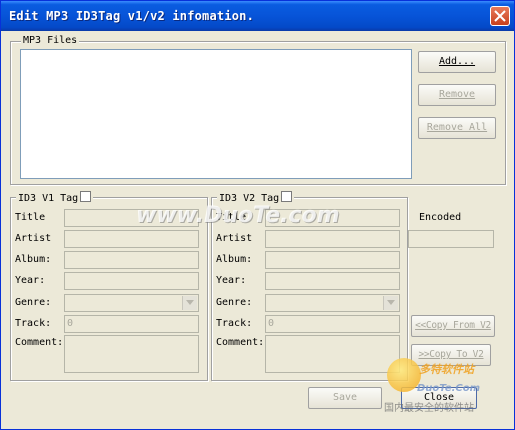 This screenshot has width=515, height=430. What do you see at coordinates (131, 324) in the screenshot?
I see `v1-track-input: 0` at bounding box center [131, 324].